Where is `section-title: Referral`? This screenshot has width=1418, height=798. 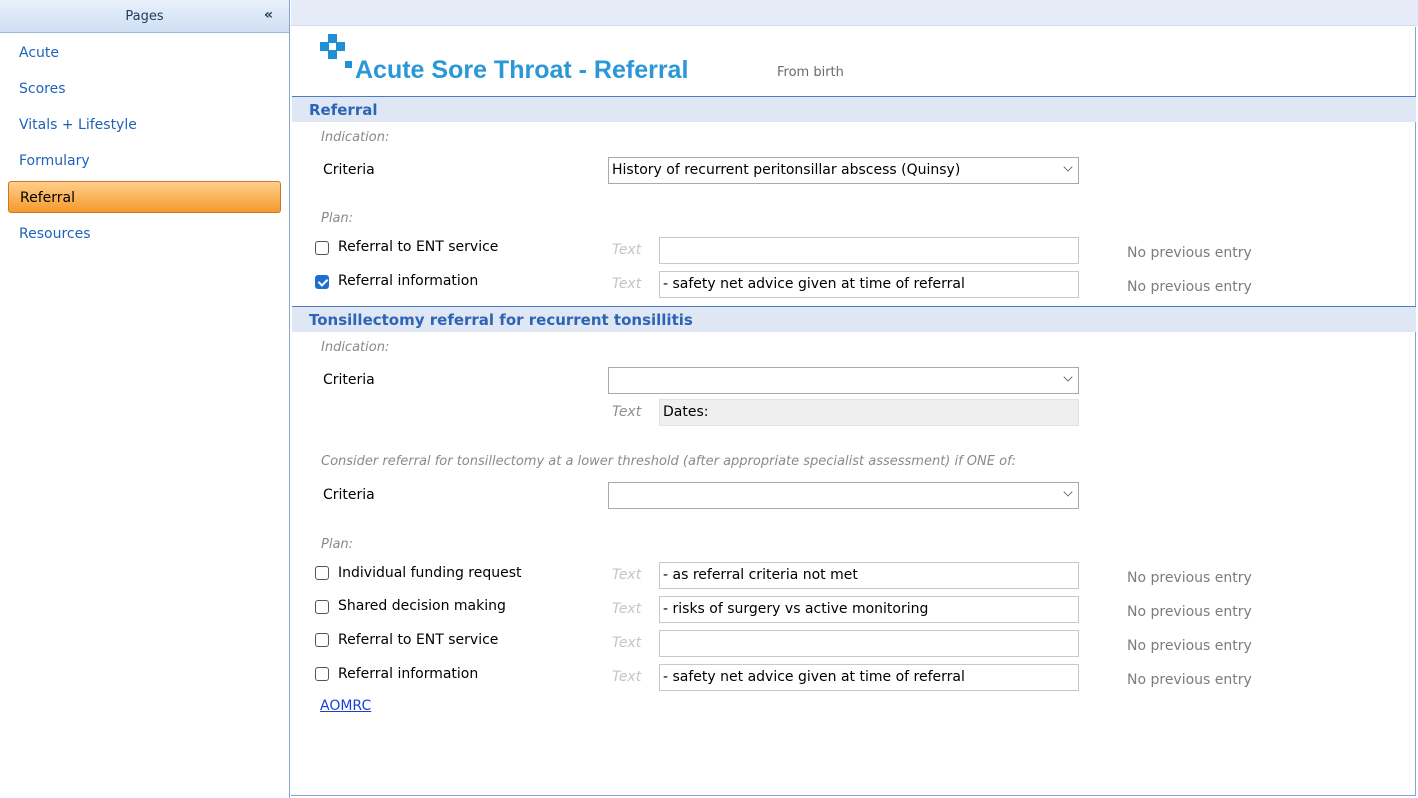
section-title: Referral is located at coordinates (343, 110).